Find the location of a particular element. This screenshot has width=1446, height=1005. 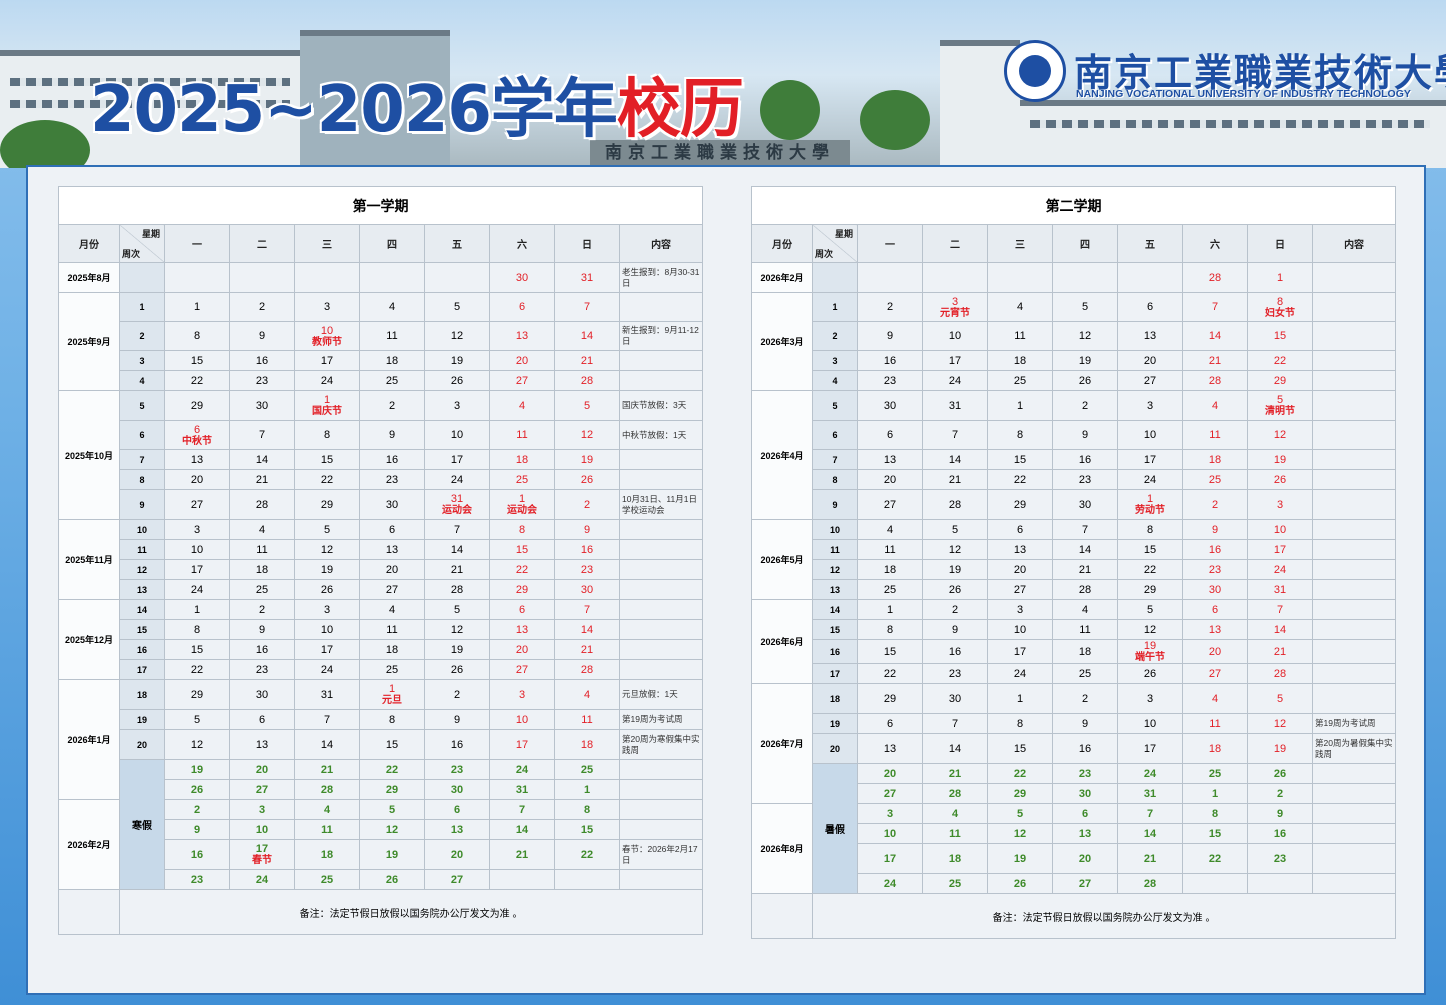

day-number: 9 is located at coordinates (197, 829).